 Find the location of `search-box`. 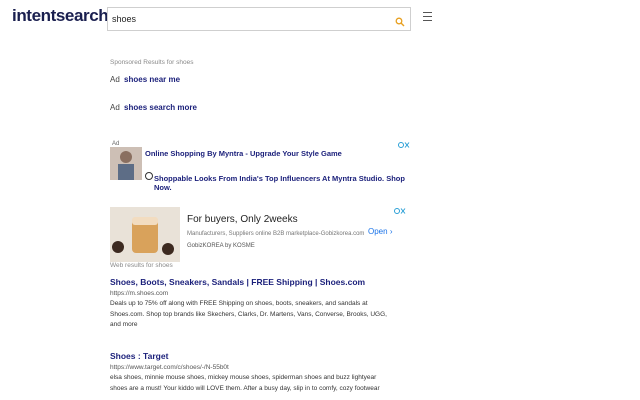

search-box is located at coordinates (259, 19).